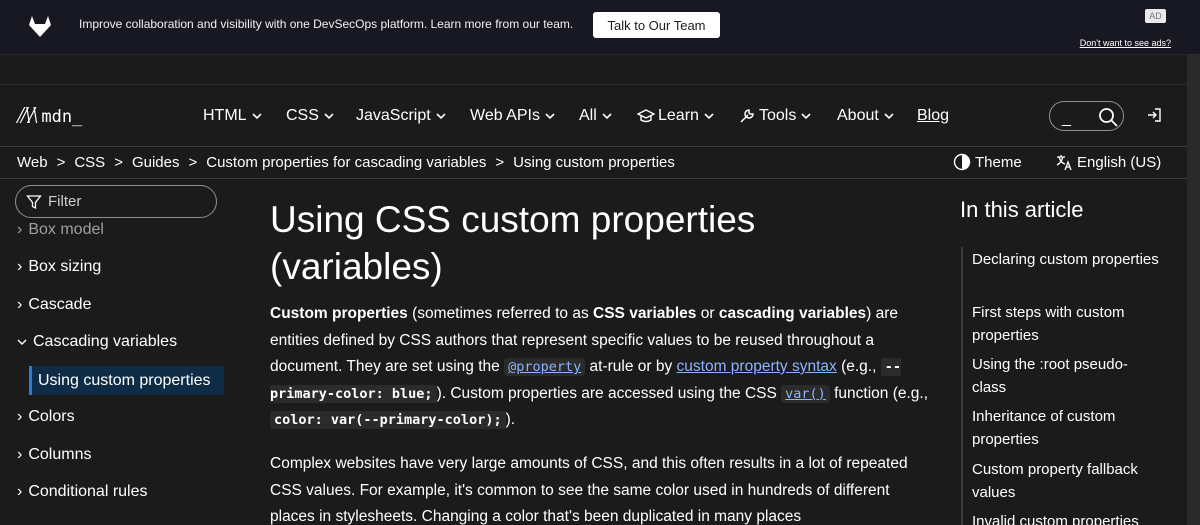 This screenshot has width=1200, height=525. I want to click on nav-about: About, so click(866, 116).